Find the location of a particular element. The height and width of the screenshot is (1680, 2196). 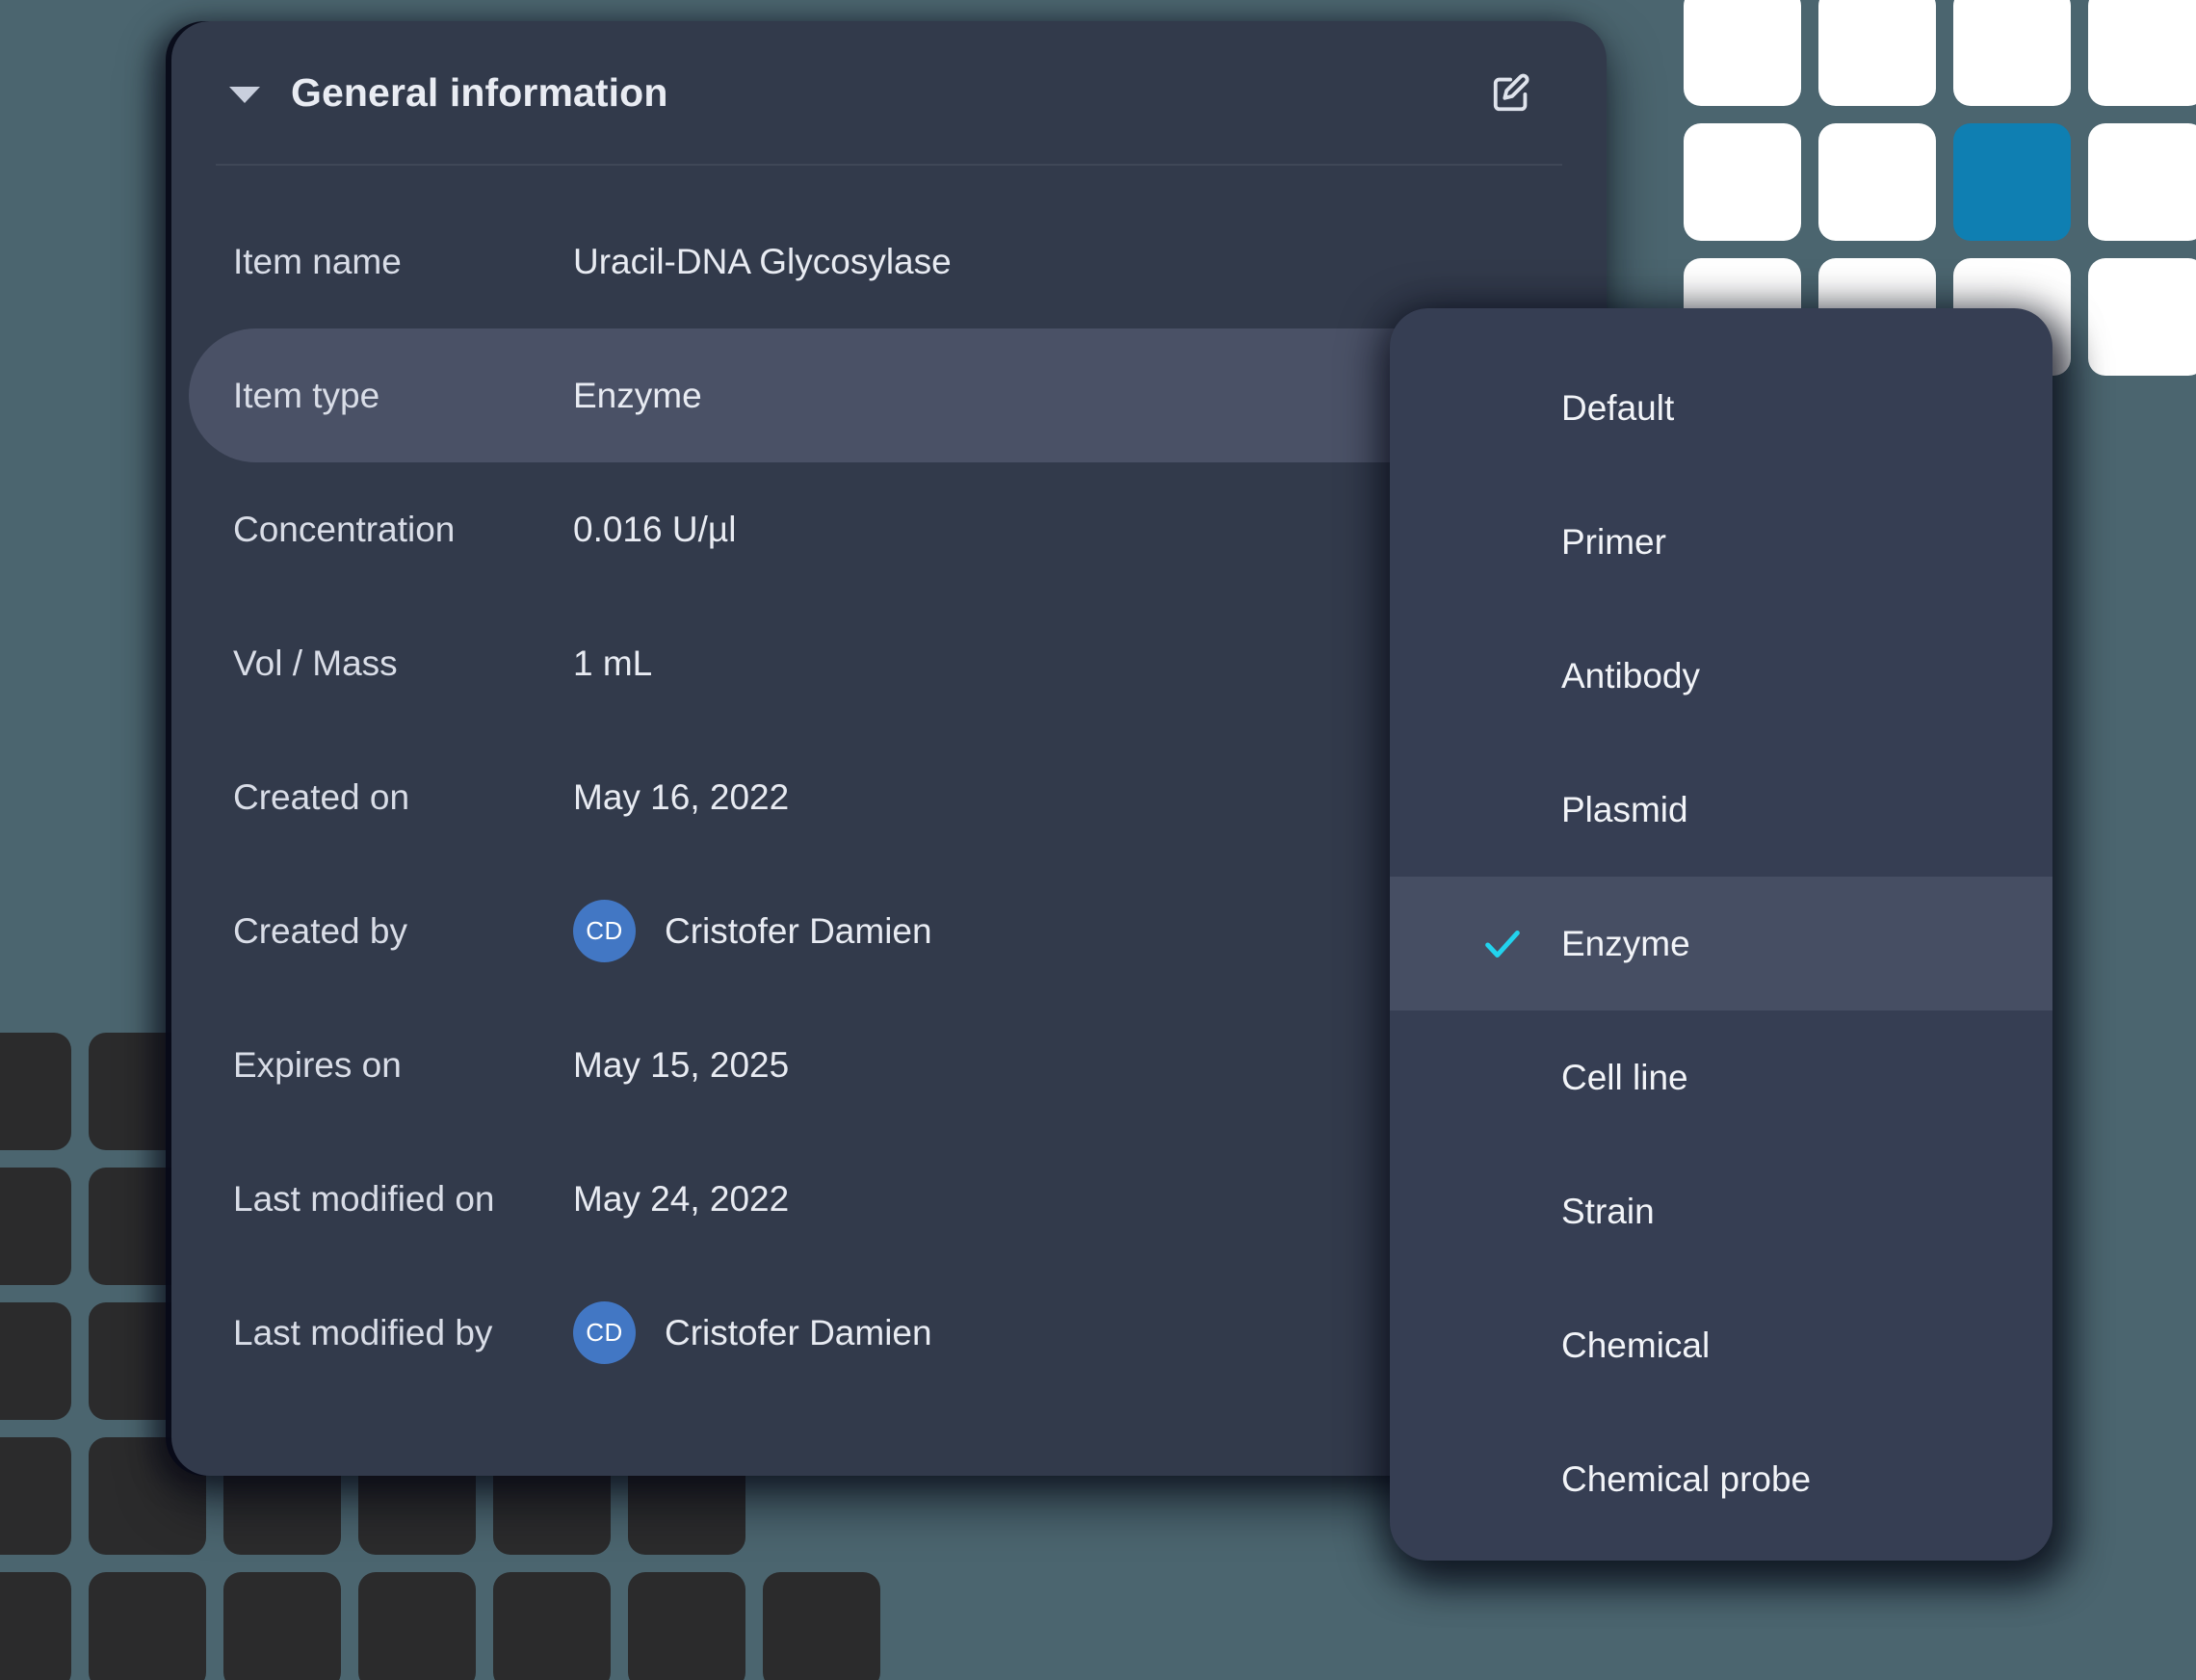

edit-pencil-square-icon is located at coordinates (1512, 93).